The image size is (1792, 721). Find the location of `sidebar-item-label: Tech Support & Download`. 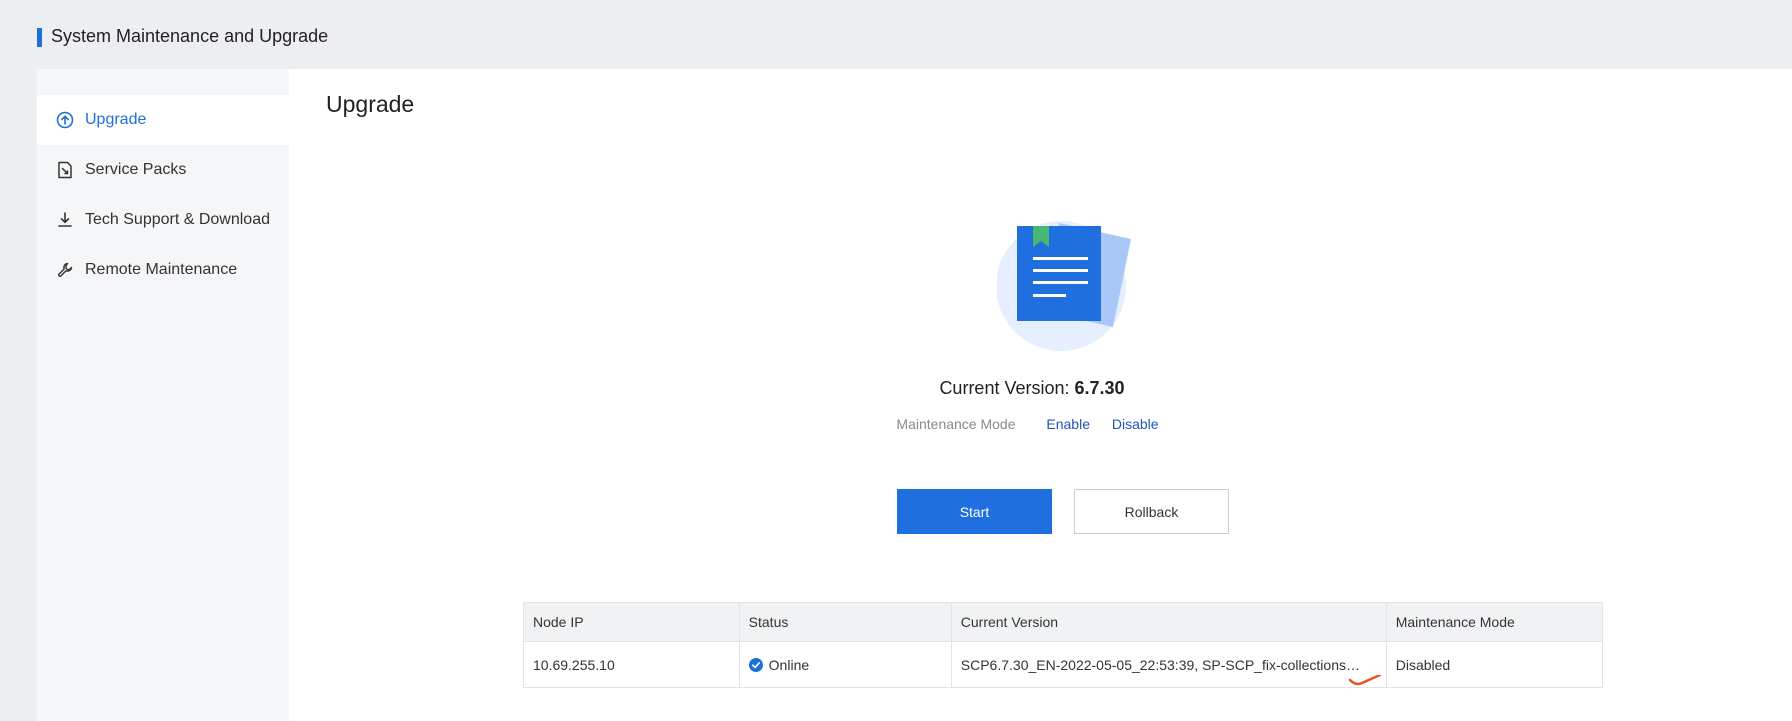

sidebar-item-label: Tech Support & Download is located at coordinates (177, 219).